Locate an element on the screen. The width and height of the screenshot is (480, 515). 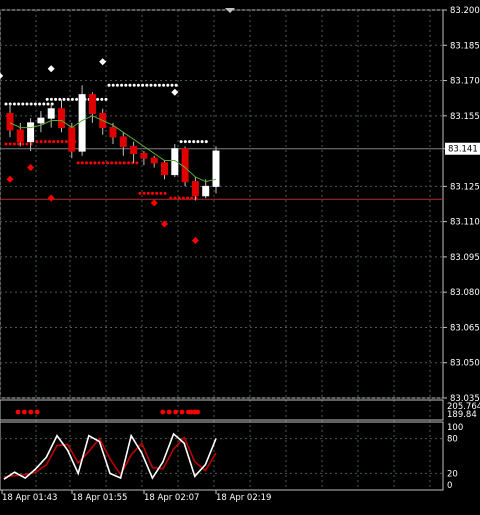
price-axis-label: 83.155 is located at coordinates (465, 117).